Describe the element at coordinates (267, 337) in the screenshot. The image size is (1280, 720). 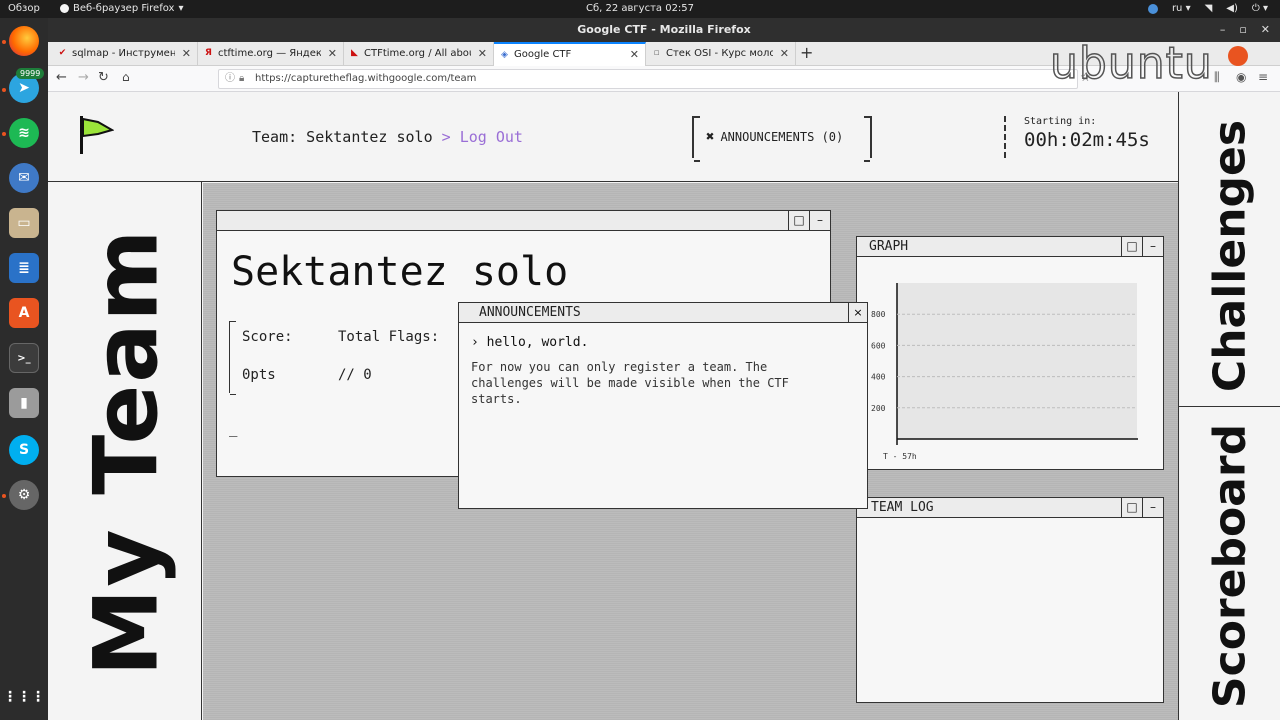
I see `score-label: Score:` at that location.